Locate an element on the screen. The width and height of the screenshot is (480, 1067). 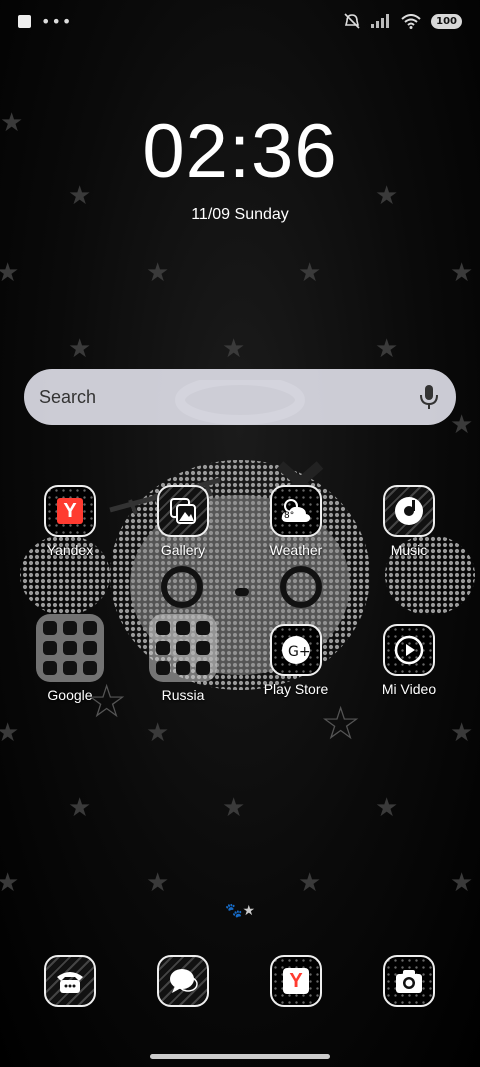
app-music: Music is located at coordinates (409, 521).